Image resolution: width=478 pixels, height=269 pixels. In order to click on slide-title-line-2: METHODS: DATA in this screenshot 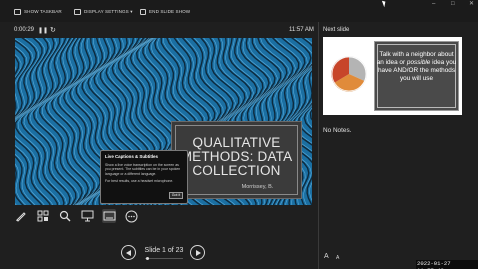, I will do `click(236, 156)`.